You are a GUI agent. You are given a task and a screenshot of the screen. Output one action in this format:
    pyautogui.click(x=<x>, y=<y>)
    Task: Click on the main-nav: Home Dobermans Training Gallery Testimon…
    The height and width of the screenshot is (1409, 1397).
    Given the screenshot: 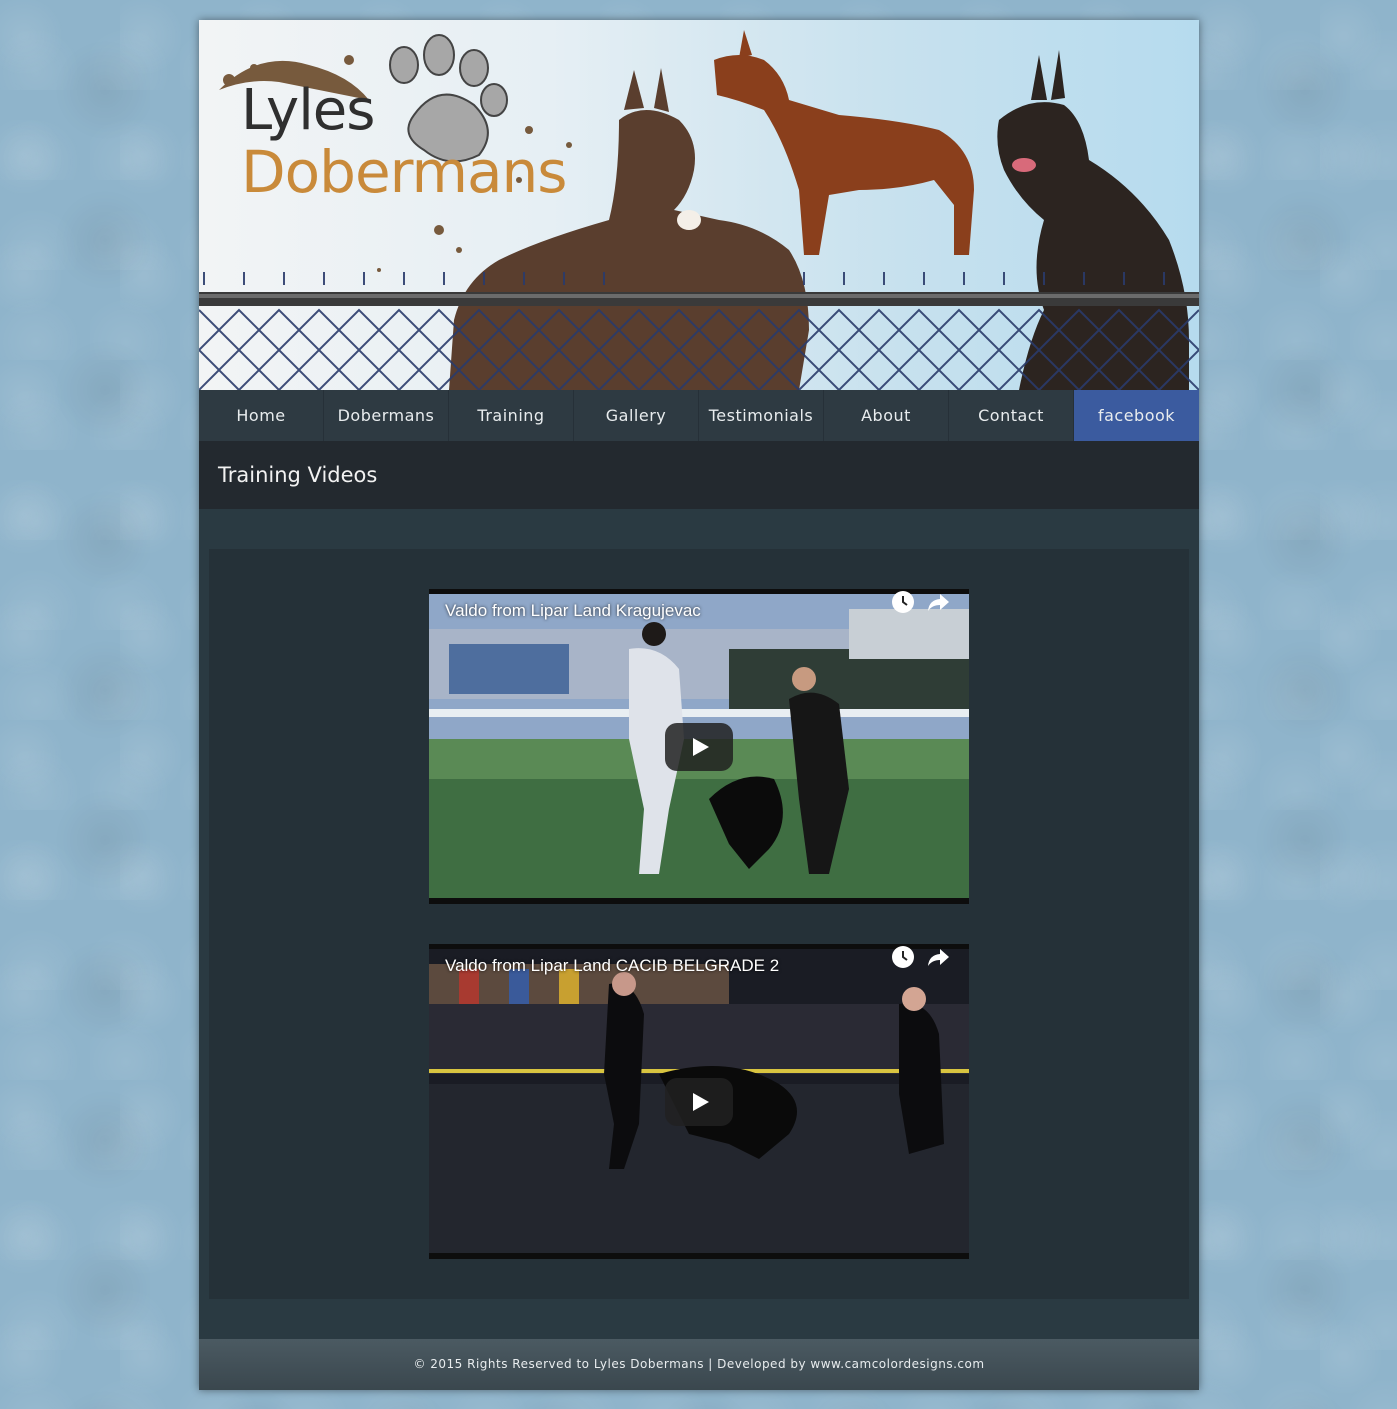 What is the action you would take?
    pyautogui.click(x=699, y=415)
    